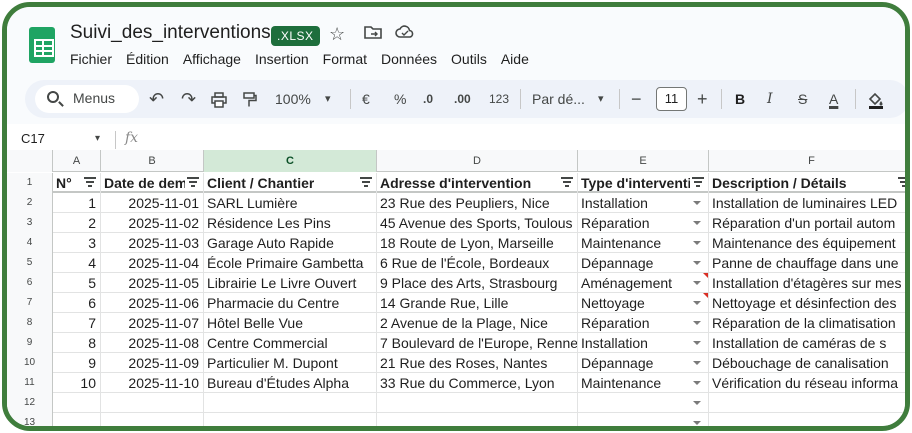 The image size is (912, 433). Describe the element at coordinates (643, 383) in the screenshot. I see `table-cell: Maintenance` at that location.